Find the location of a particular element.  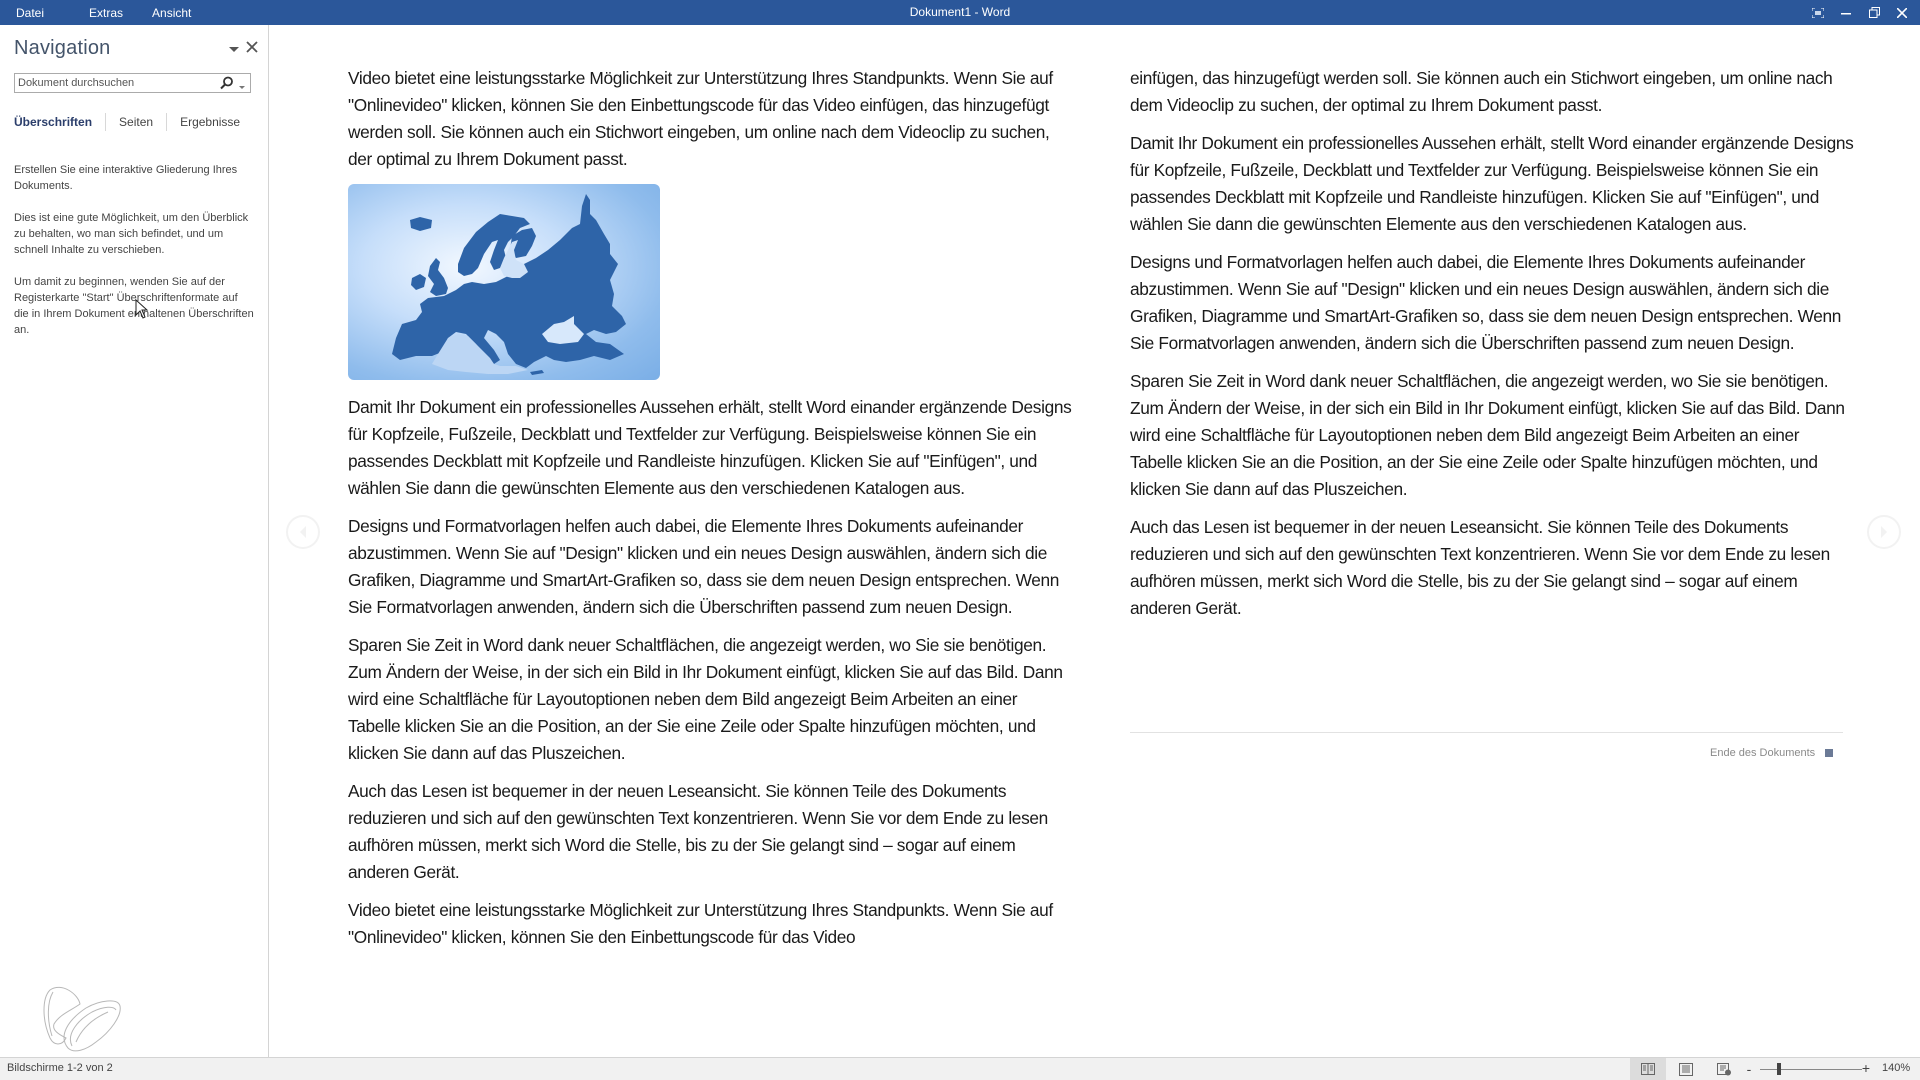

end-of-document-marker: Ende des Dokuments is located at coordinates (1772, 753).